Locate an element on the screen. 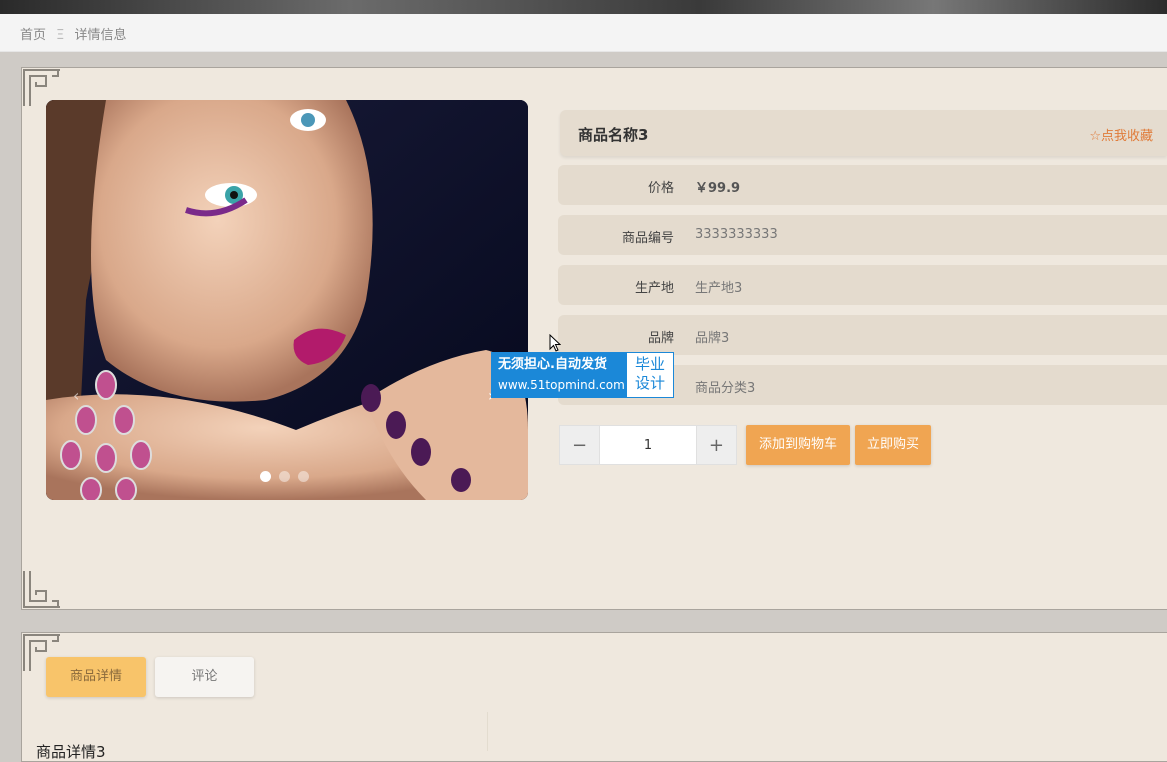  carousel-prev-icon: ‹ is located at coordinates (76, 395).